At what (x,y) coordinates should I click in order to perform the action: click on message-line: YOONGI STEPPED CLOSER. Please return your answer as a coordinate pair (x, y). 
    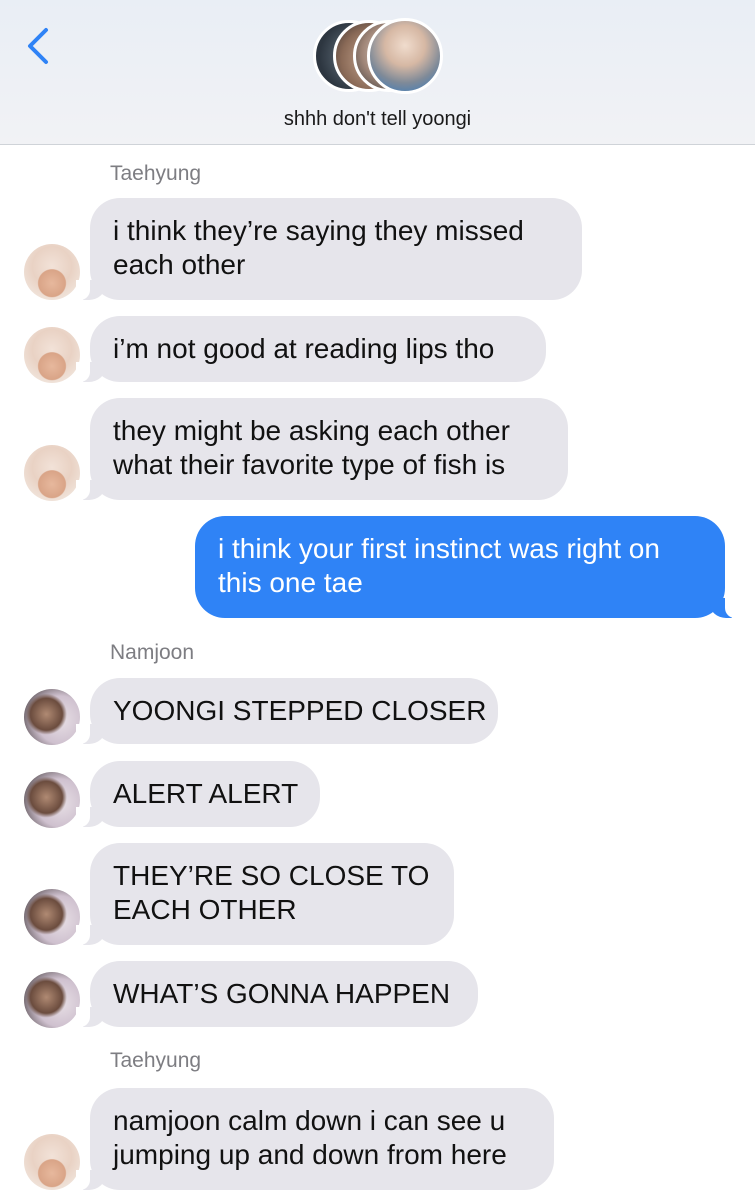
    Looking at the image, I should click on (300, 710).